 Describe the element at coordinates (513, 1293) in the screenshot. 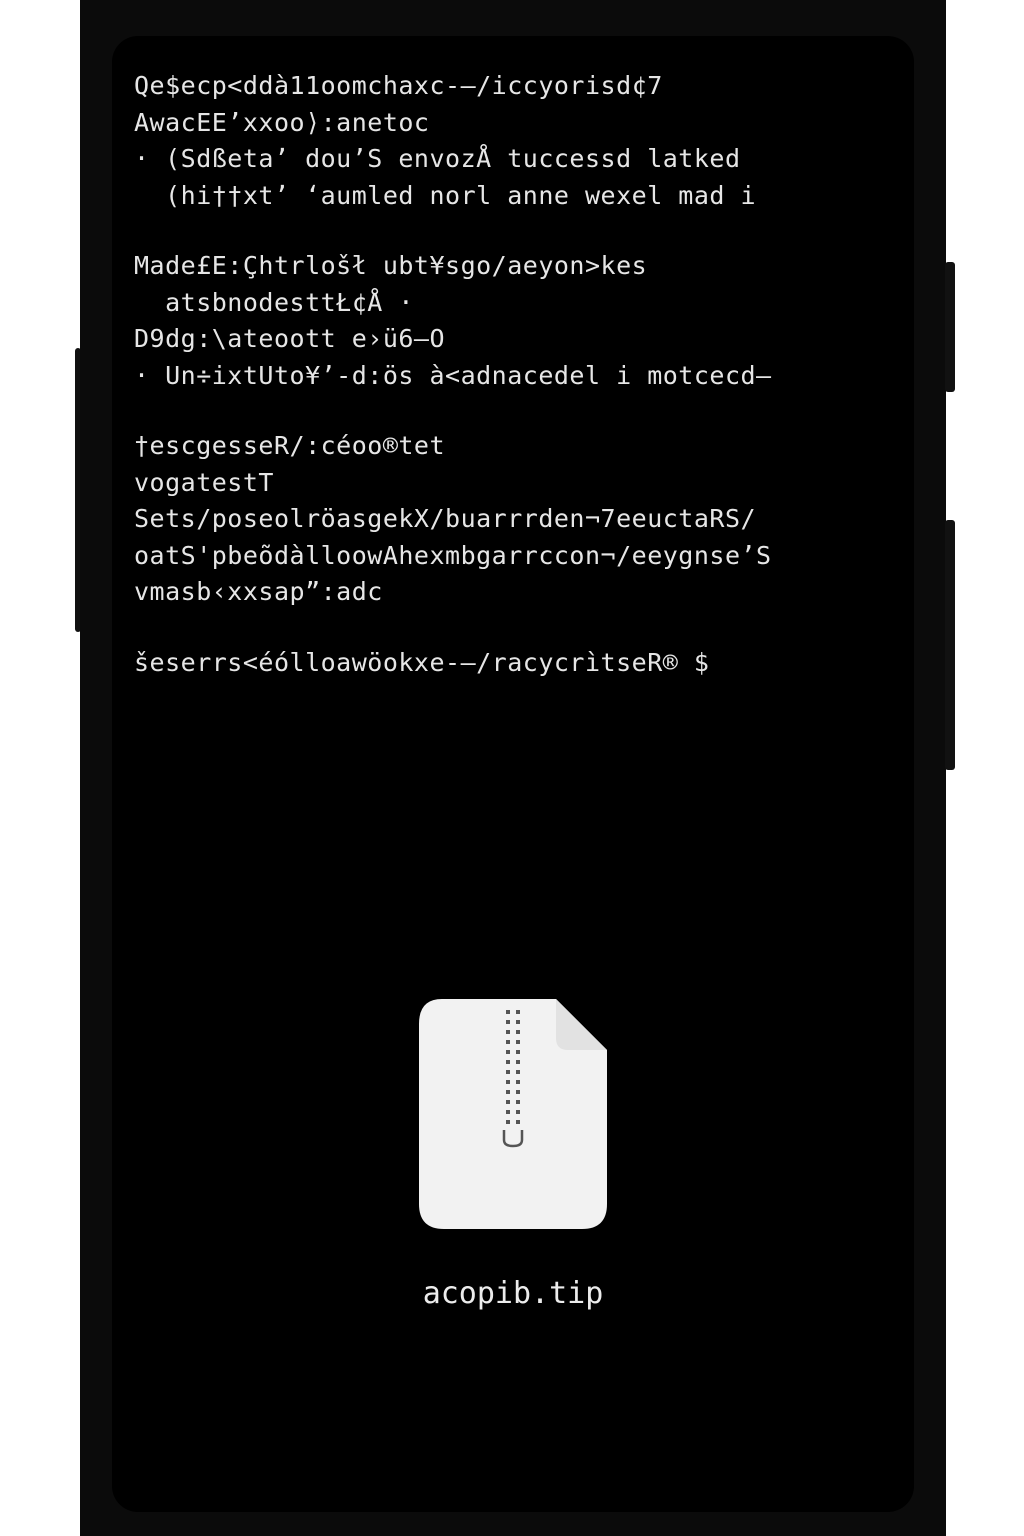

I see `file-name-label: acopib.tip` at that location.